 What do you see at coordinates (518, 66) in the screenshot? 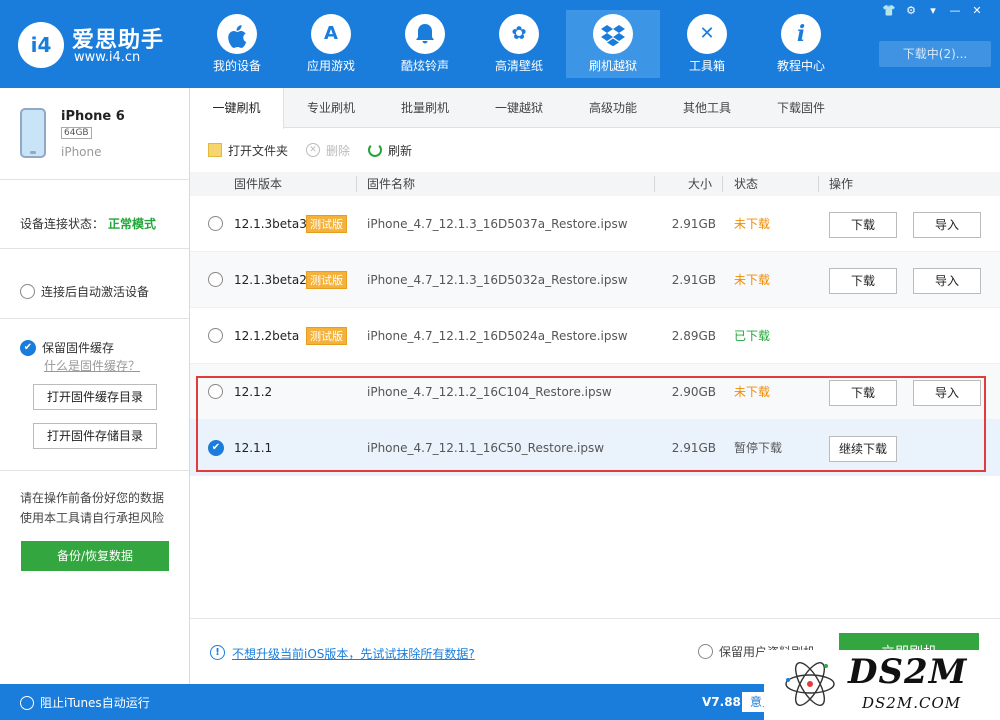
I see `nav-label: 高清壁纸` at bounding box center [518, 66].